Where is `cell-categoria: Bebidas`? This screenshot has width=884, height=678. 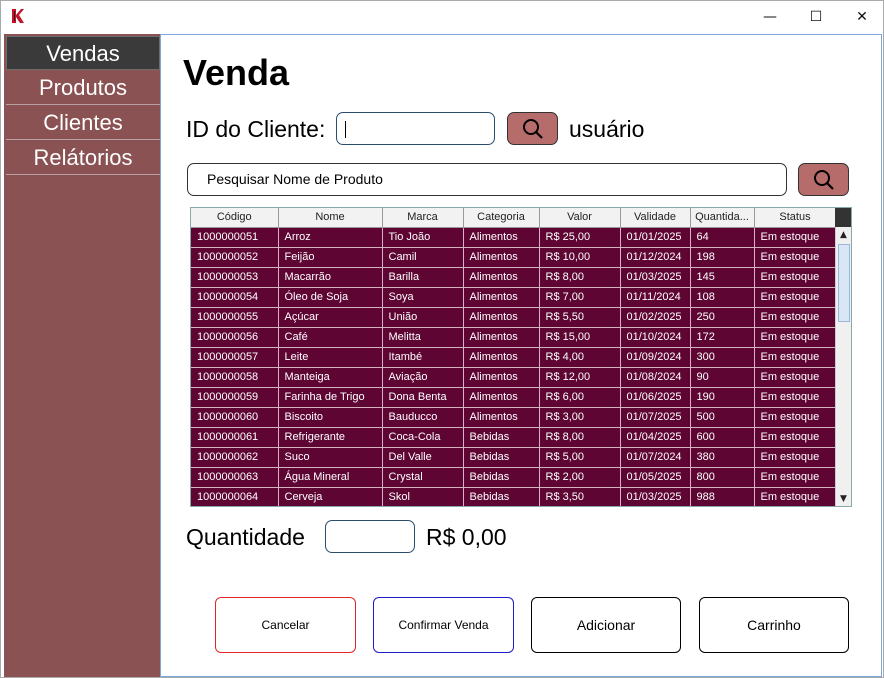 cell-categoria: Bebidas is located at coordinates (501, 437).